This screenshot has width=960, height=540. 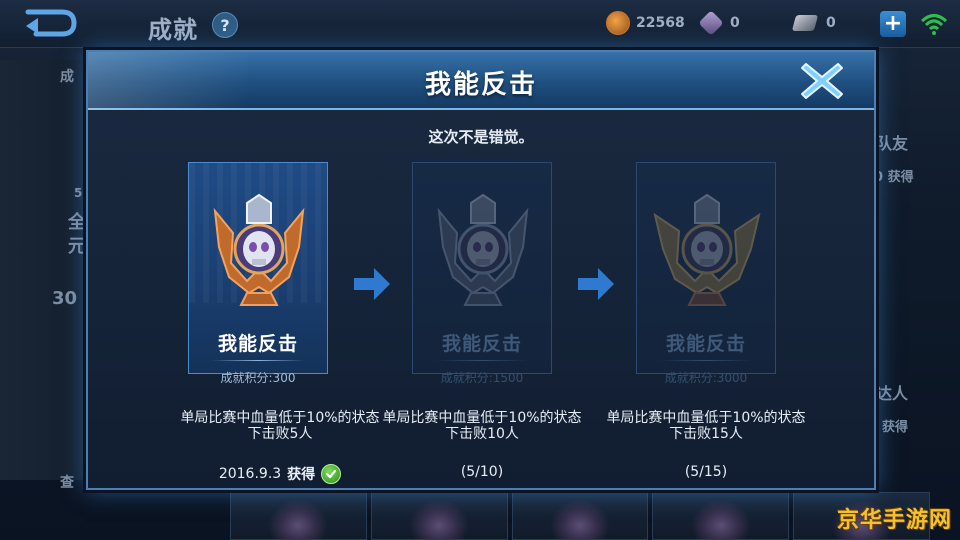 I want to click on tier-progress: (5/15), so click(x=706, y=472).